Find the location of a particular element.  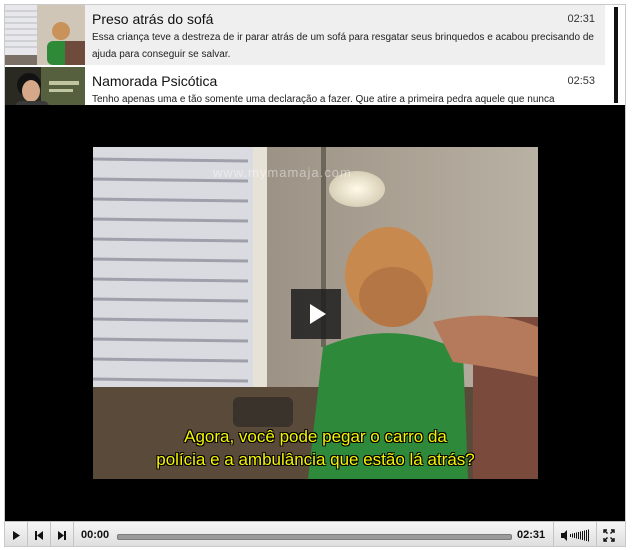

current-time: 00:00 is located at coordinates (95, 535).